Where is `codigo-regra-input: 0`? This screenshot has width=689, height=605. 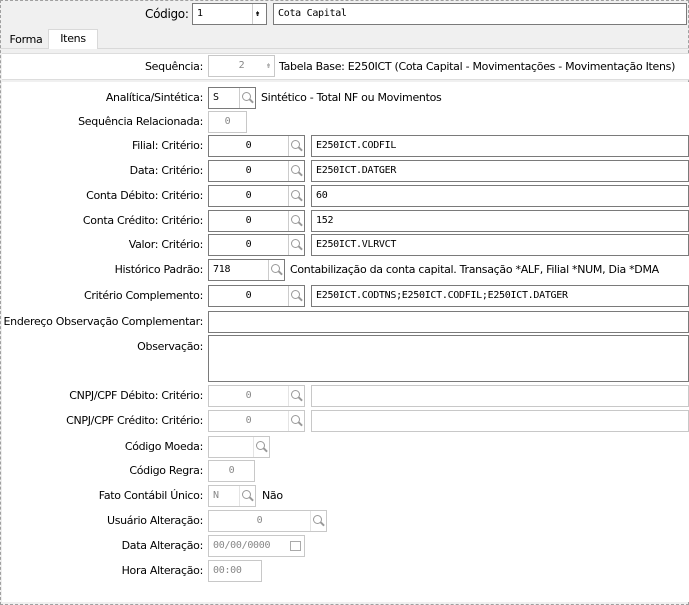 codigo-regra-input: 0 is located at coordinates (231, 471).